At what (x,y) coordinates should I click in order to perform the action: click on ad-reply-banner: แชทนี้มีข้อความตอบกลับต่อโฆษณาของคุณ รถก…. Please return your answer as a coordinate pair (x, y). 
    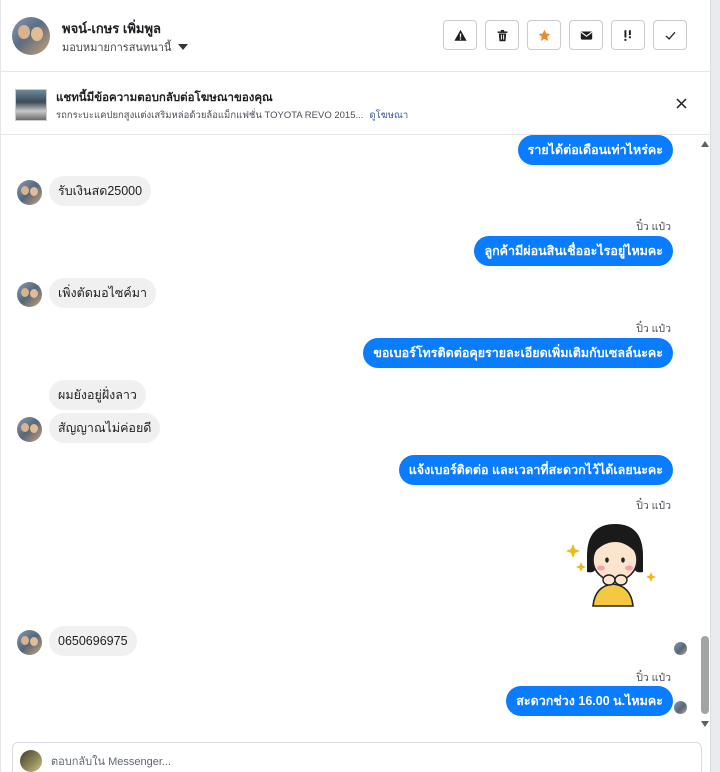
    Looking at the image, I should click on (355, 104).